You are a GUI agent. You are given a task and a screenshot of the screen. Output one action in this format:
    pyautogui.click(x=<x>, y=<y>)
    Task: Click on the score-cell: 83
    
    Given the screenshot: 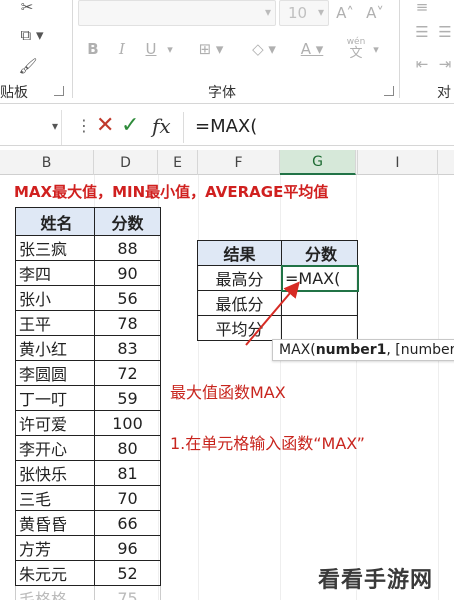 What is the action you would take?
    pyautogui.click(x=127, y=348)
    